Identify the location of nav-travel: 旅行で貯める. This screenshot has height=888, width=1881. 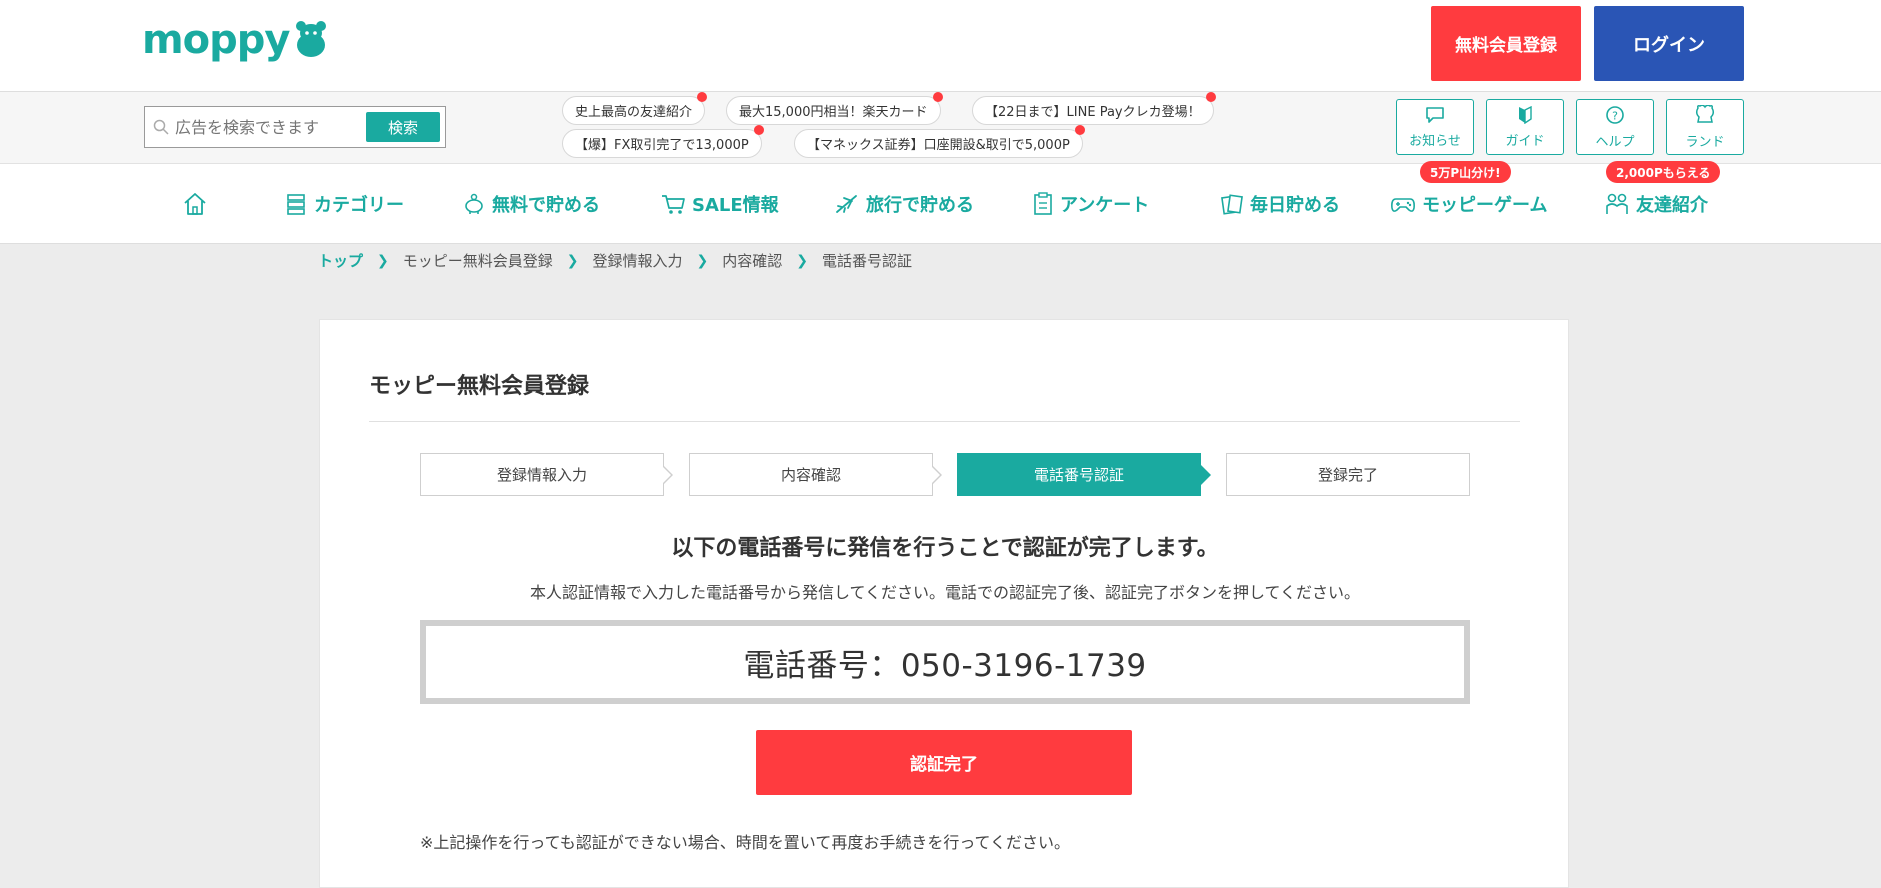
(904, 204).